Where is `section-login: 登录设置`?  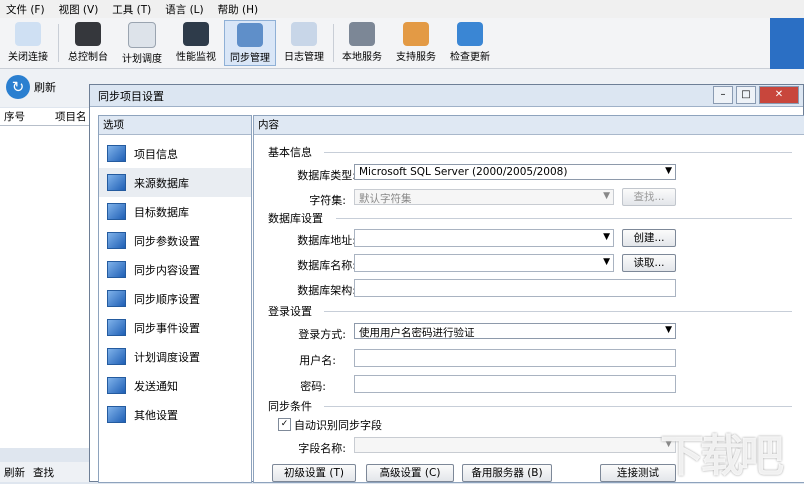 section-login: 登录设置 is located at coordinates (290, 311).